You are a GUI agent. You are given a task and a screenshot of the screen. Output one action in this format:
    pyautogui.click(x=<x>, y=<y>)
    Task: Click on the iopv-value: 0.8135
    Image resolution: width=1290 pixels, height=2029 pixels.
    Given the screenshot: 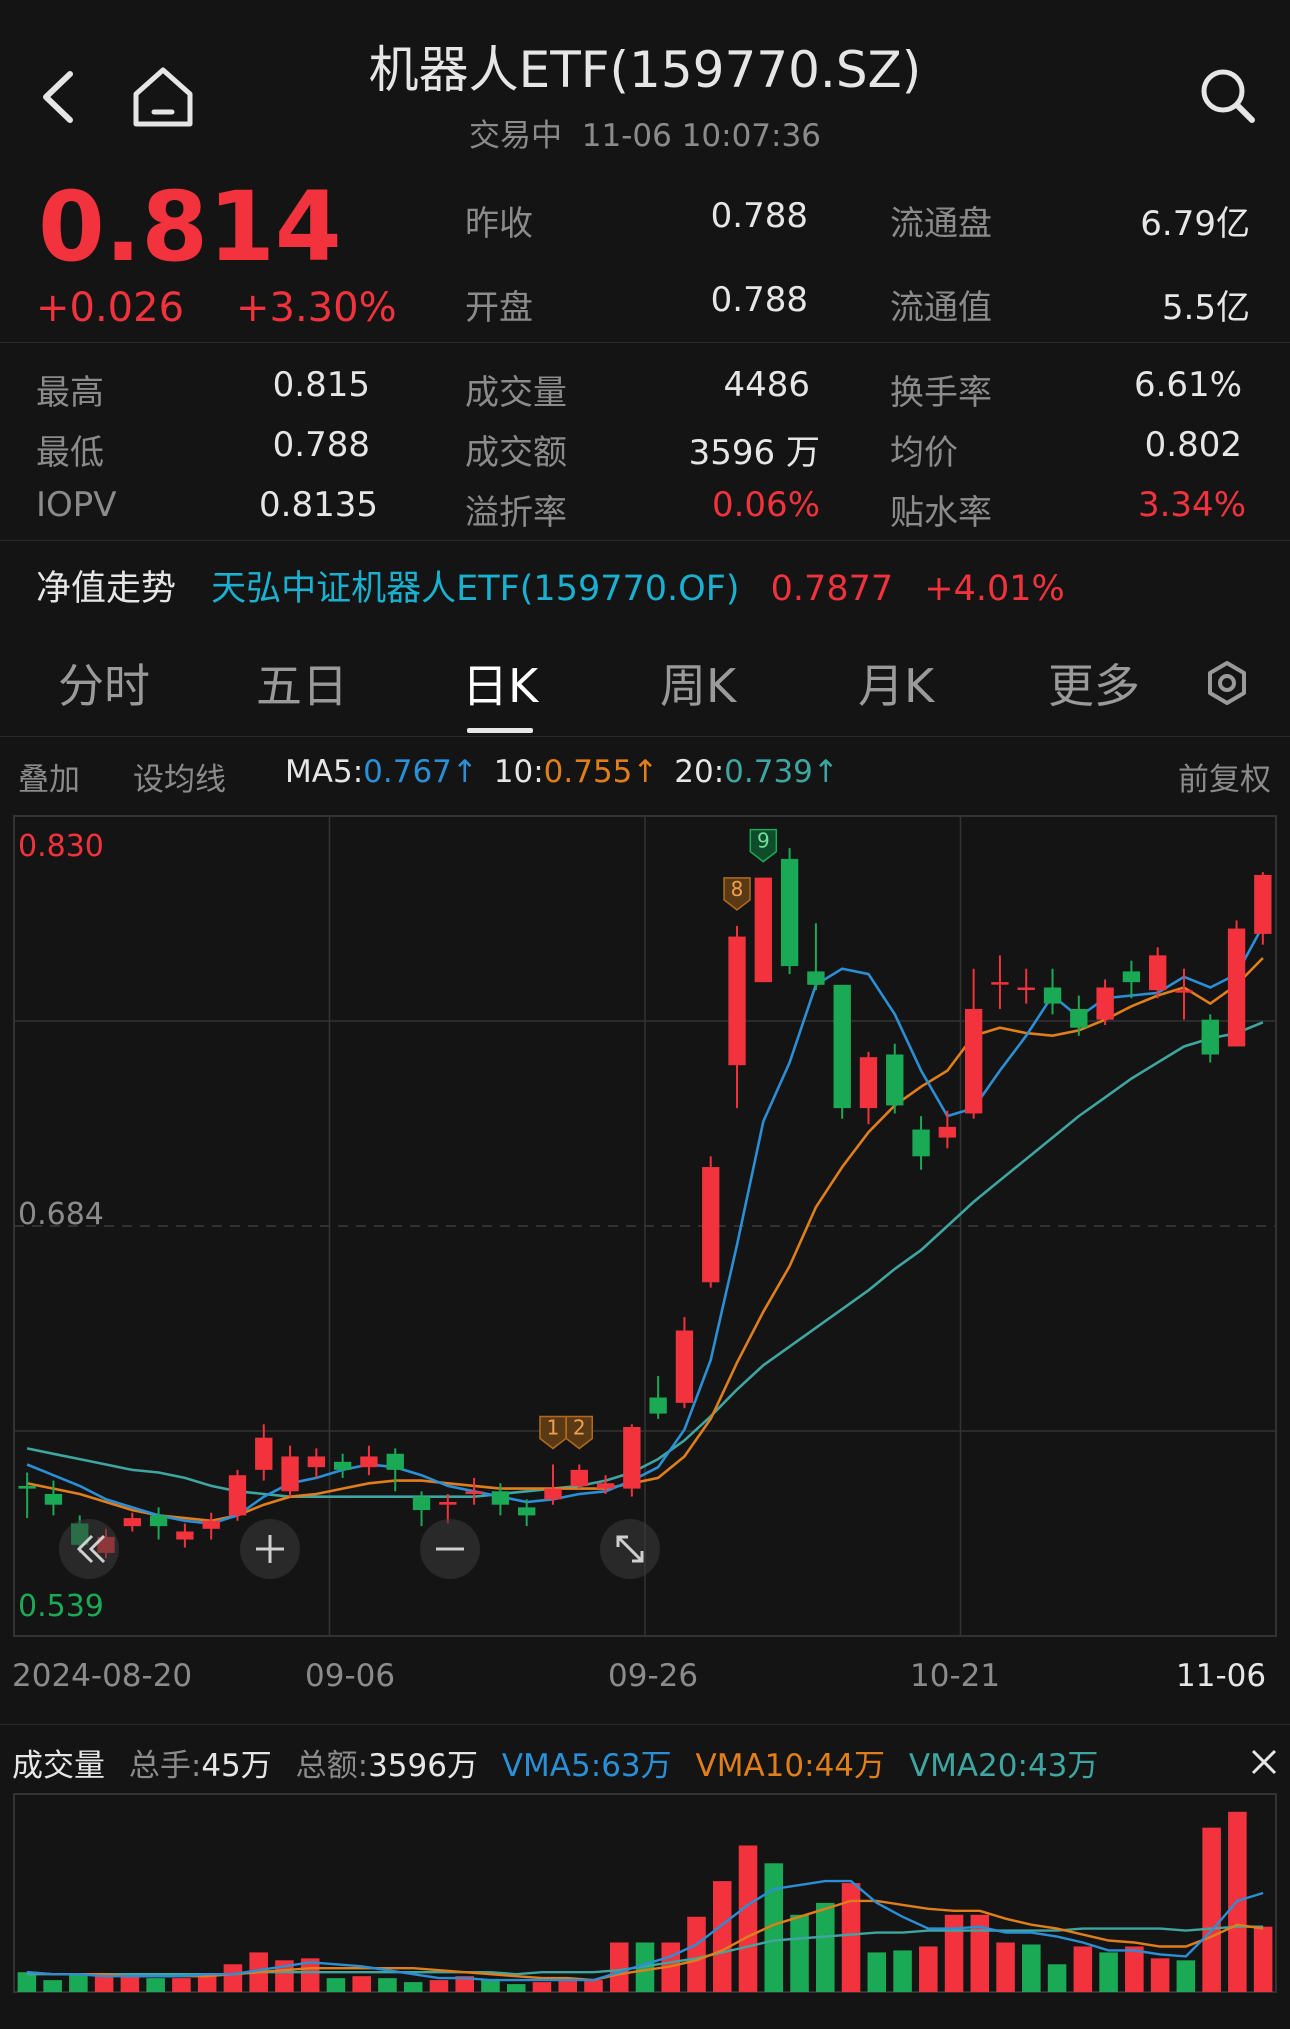 What is the action you would take?
    pyautogui.click(x=318, y=505)
    